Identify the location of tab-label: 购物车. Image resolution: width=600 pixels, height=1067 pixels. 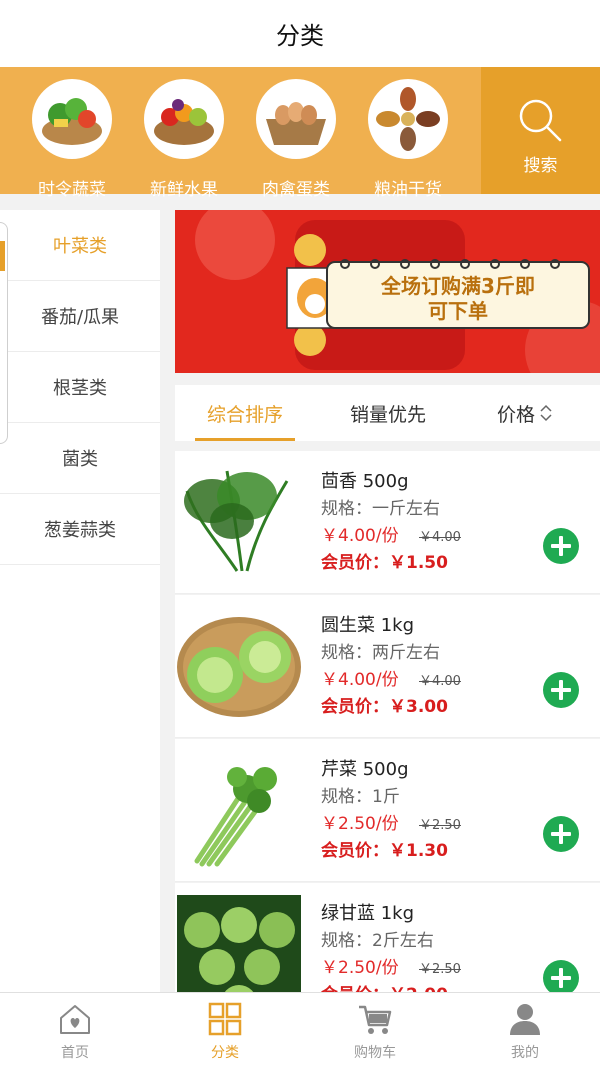
(375, 1053).